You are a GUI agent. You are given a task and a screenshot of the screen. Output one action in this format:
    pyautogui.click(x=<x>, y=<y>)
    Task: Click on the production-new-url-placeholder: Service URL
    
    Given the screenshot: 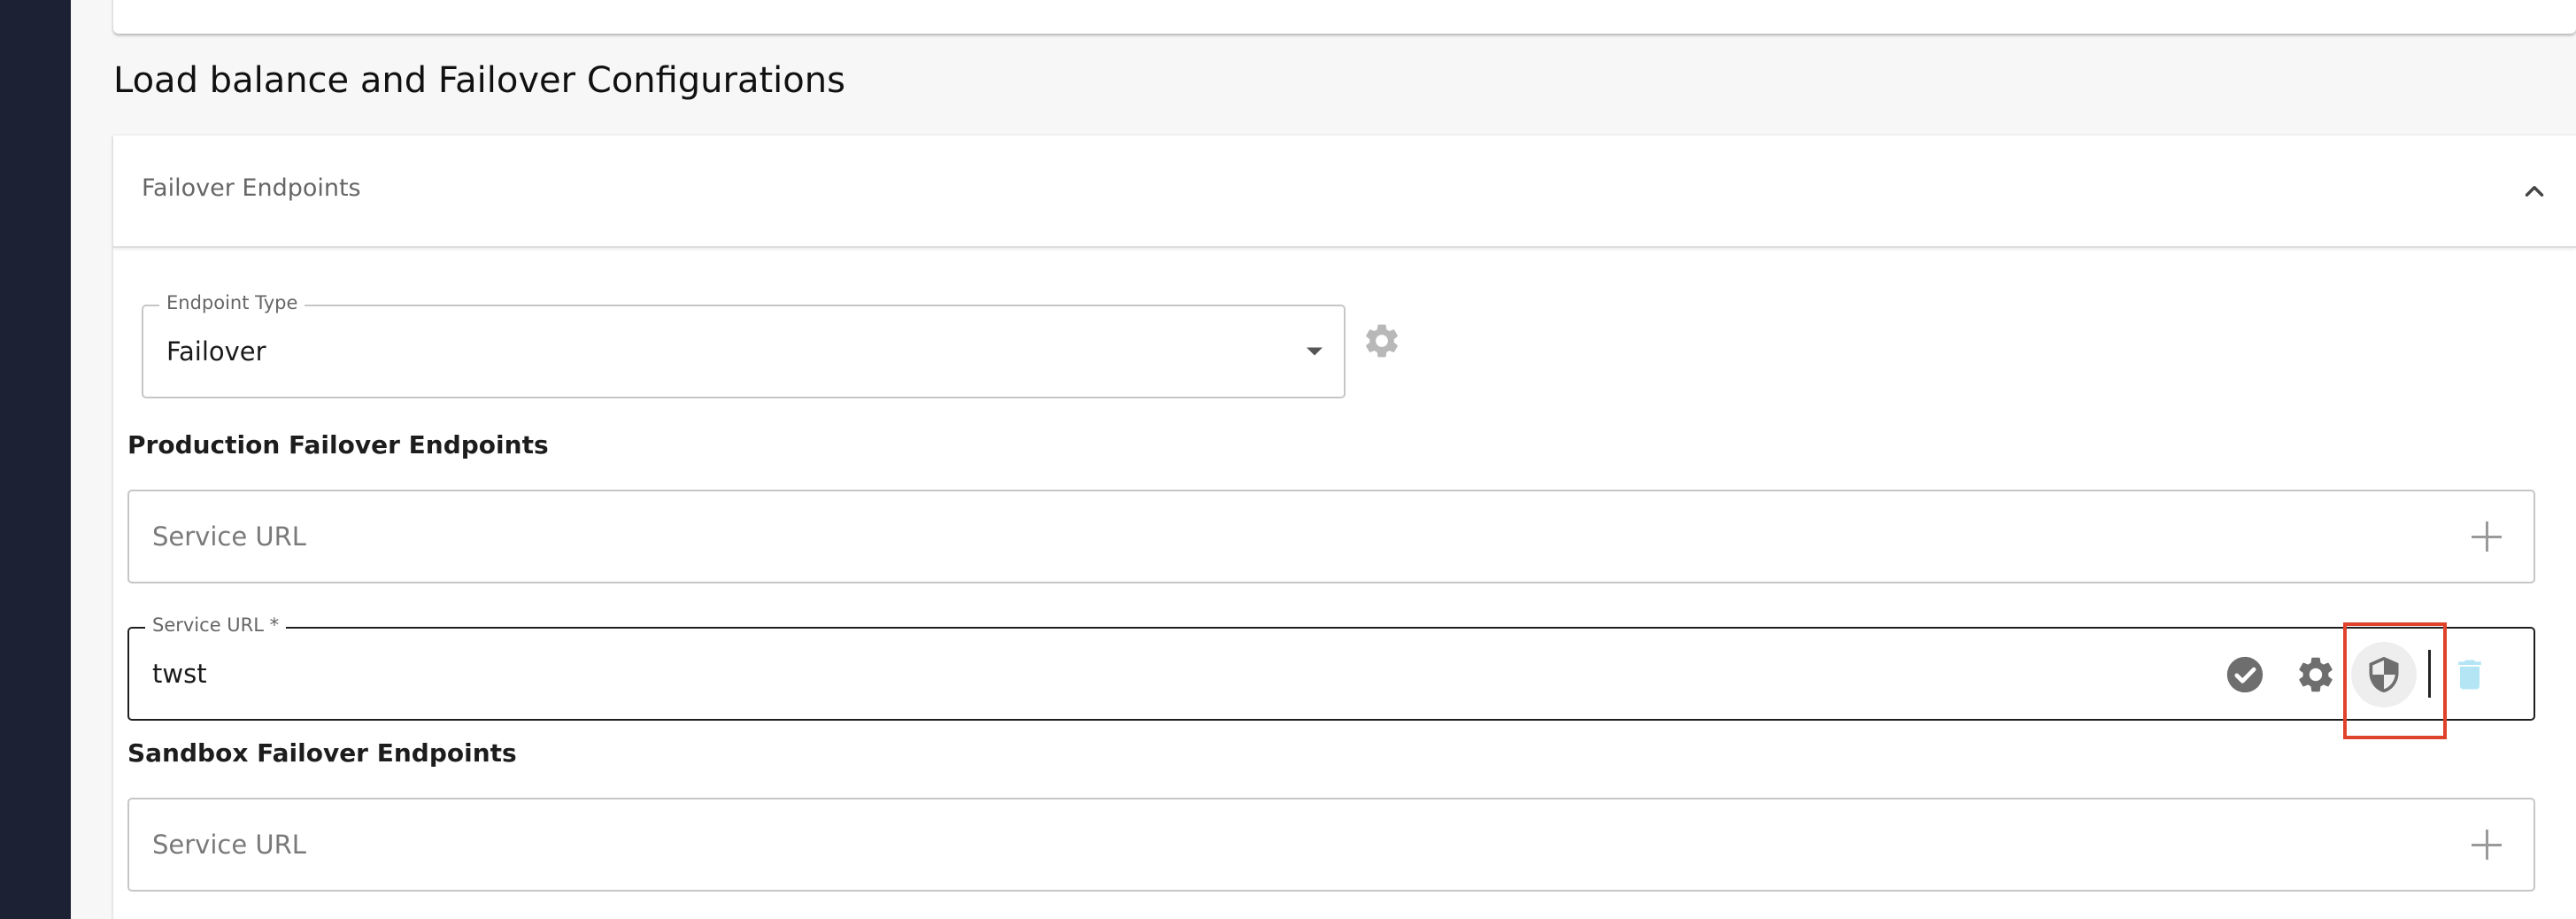 What is the action you would take?
    pyautogui.click(x=229, y=536)
    